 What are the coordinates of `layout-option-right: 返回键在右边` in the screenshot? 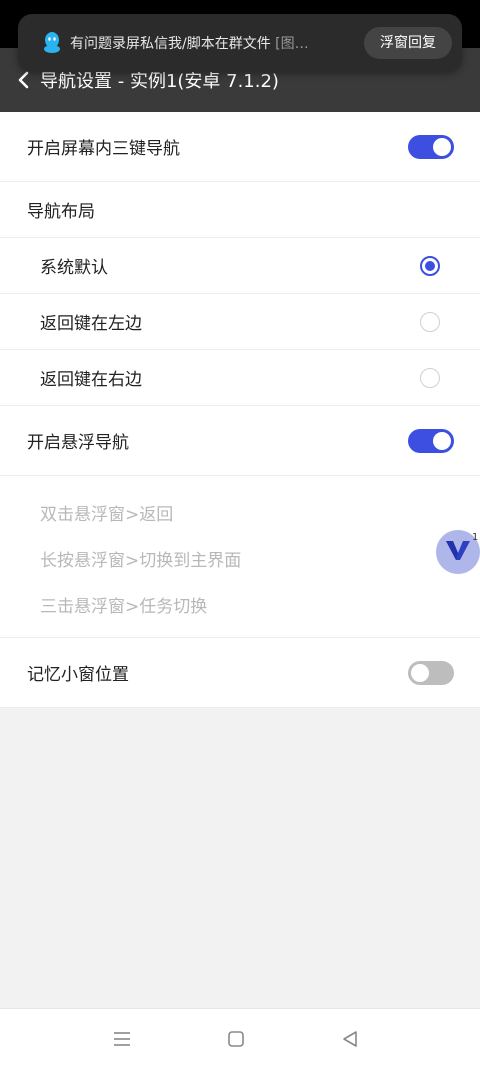 It's located at (240, 378).